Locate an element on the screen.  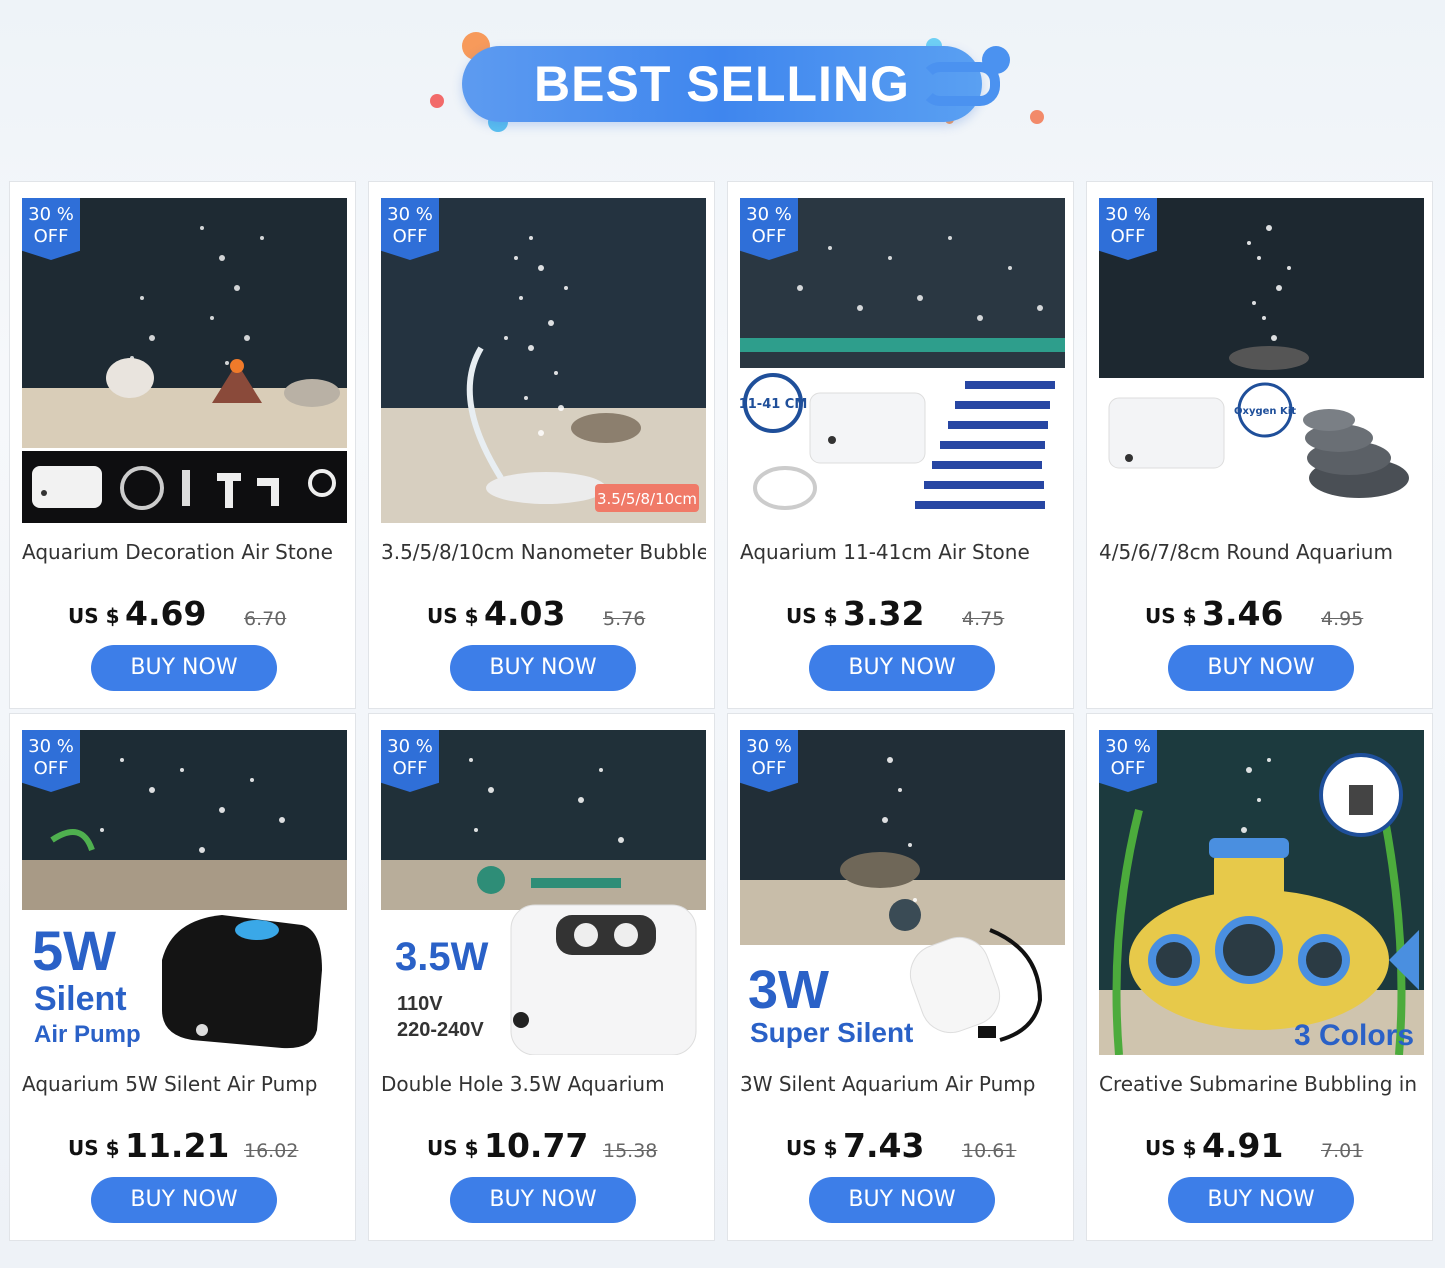
price-row: US $ 4.91 7.01 is located at coordinates (1259, 1144).